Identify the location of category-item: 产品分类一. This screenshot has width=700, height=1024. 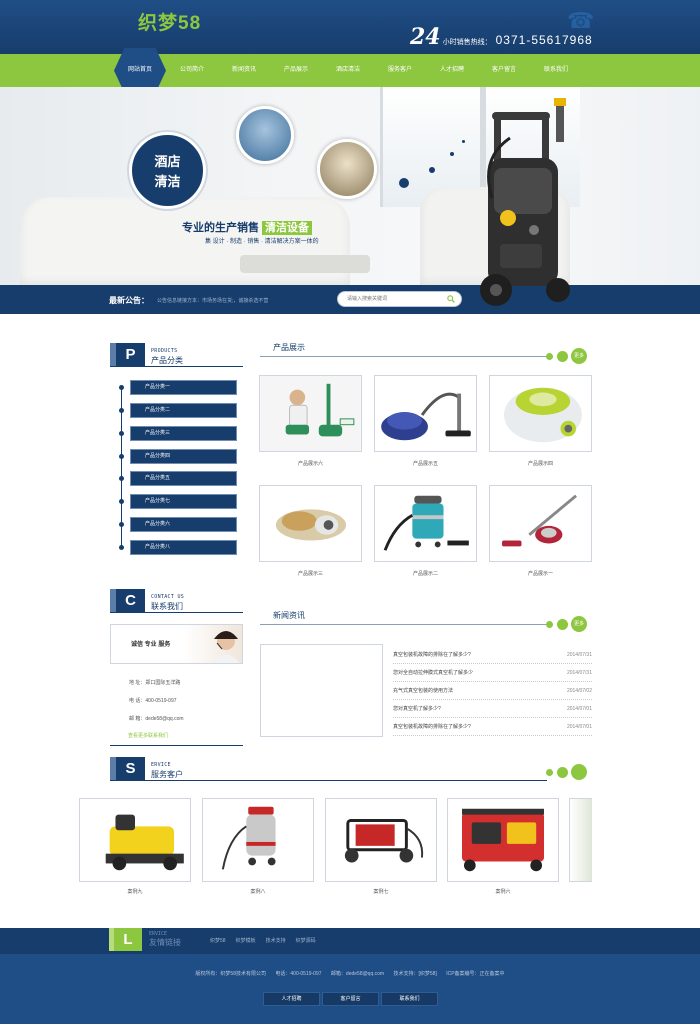
(183, 387).